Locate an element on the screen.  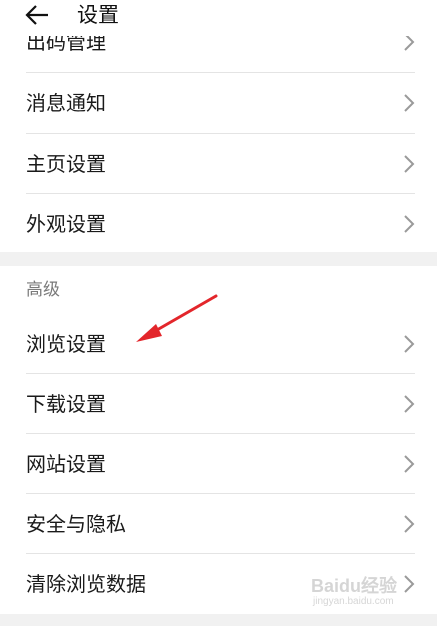
arrow-left-icon is located at coordinates (36, 15).